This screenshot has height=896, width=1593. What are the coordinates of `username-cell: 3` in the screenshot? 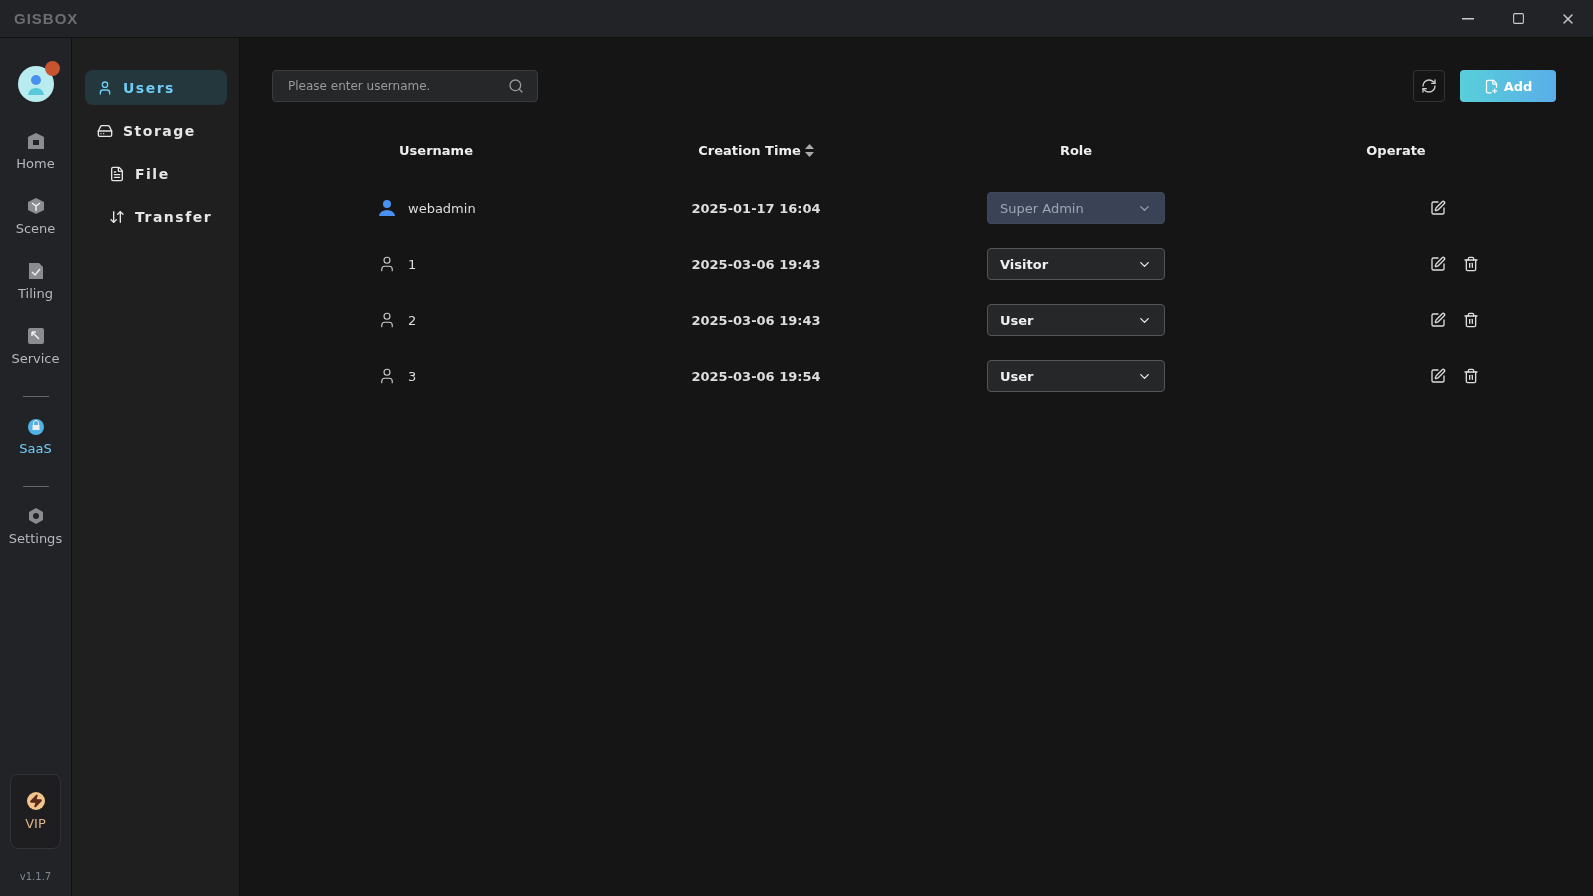 It's located at (412, 376).